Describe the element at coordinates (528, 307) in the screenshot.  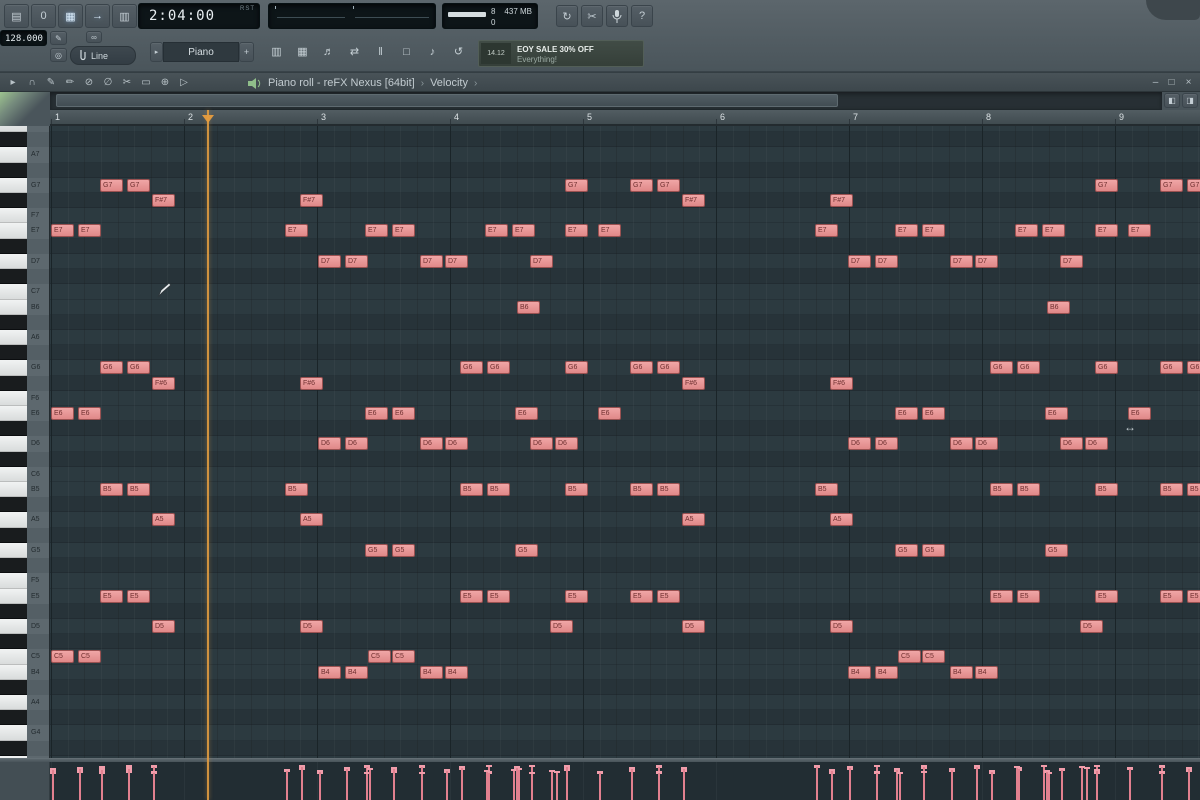
I see `midi-note: B6` at that location.